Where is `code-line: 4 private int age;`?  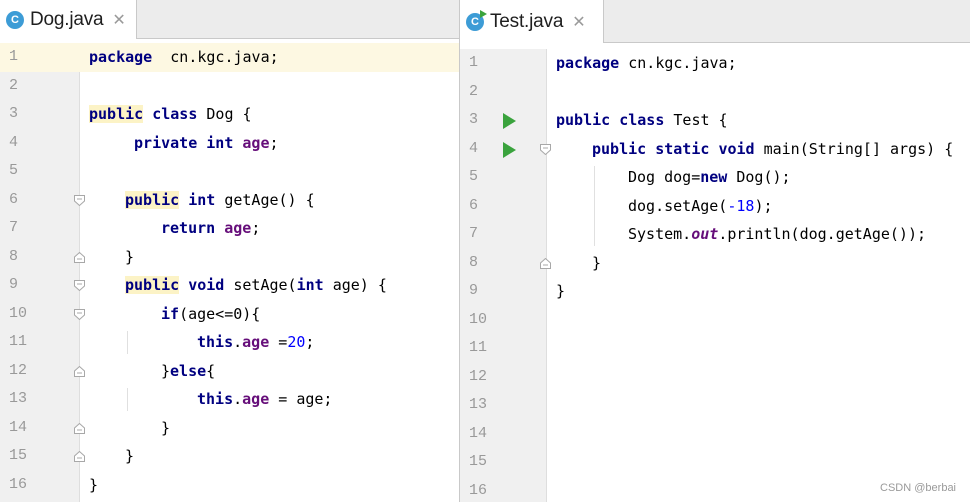 code-line: 4 private int age; is located at coordinates (229, 143).